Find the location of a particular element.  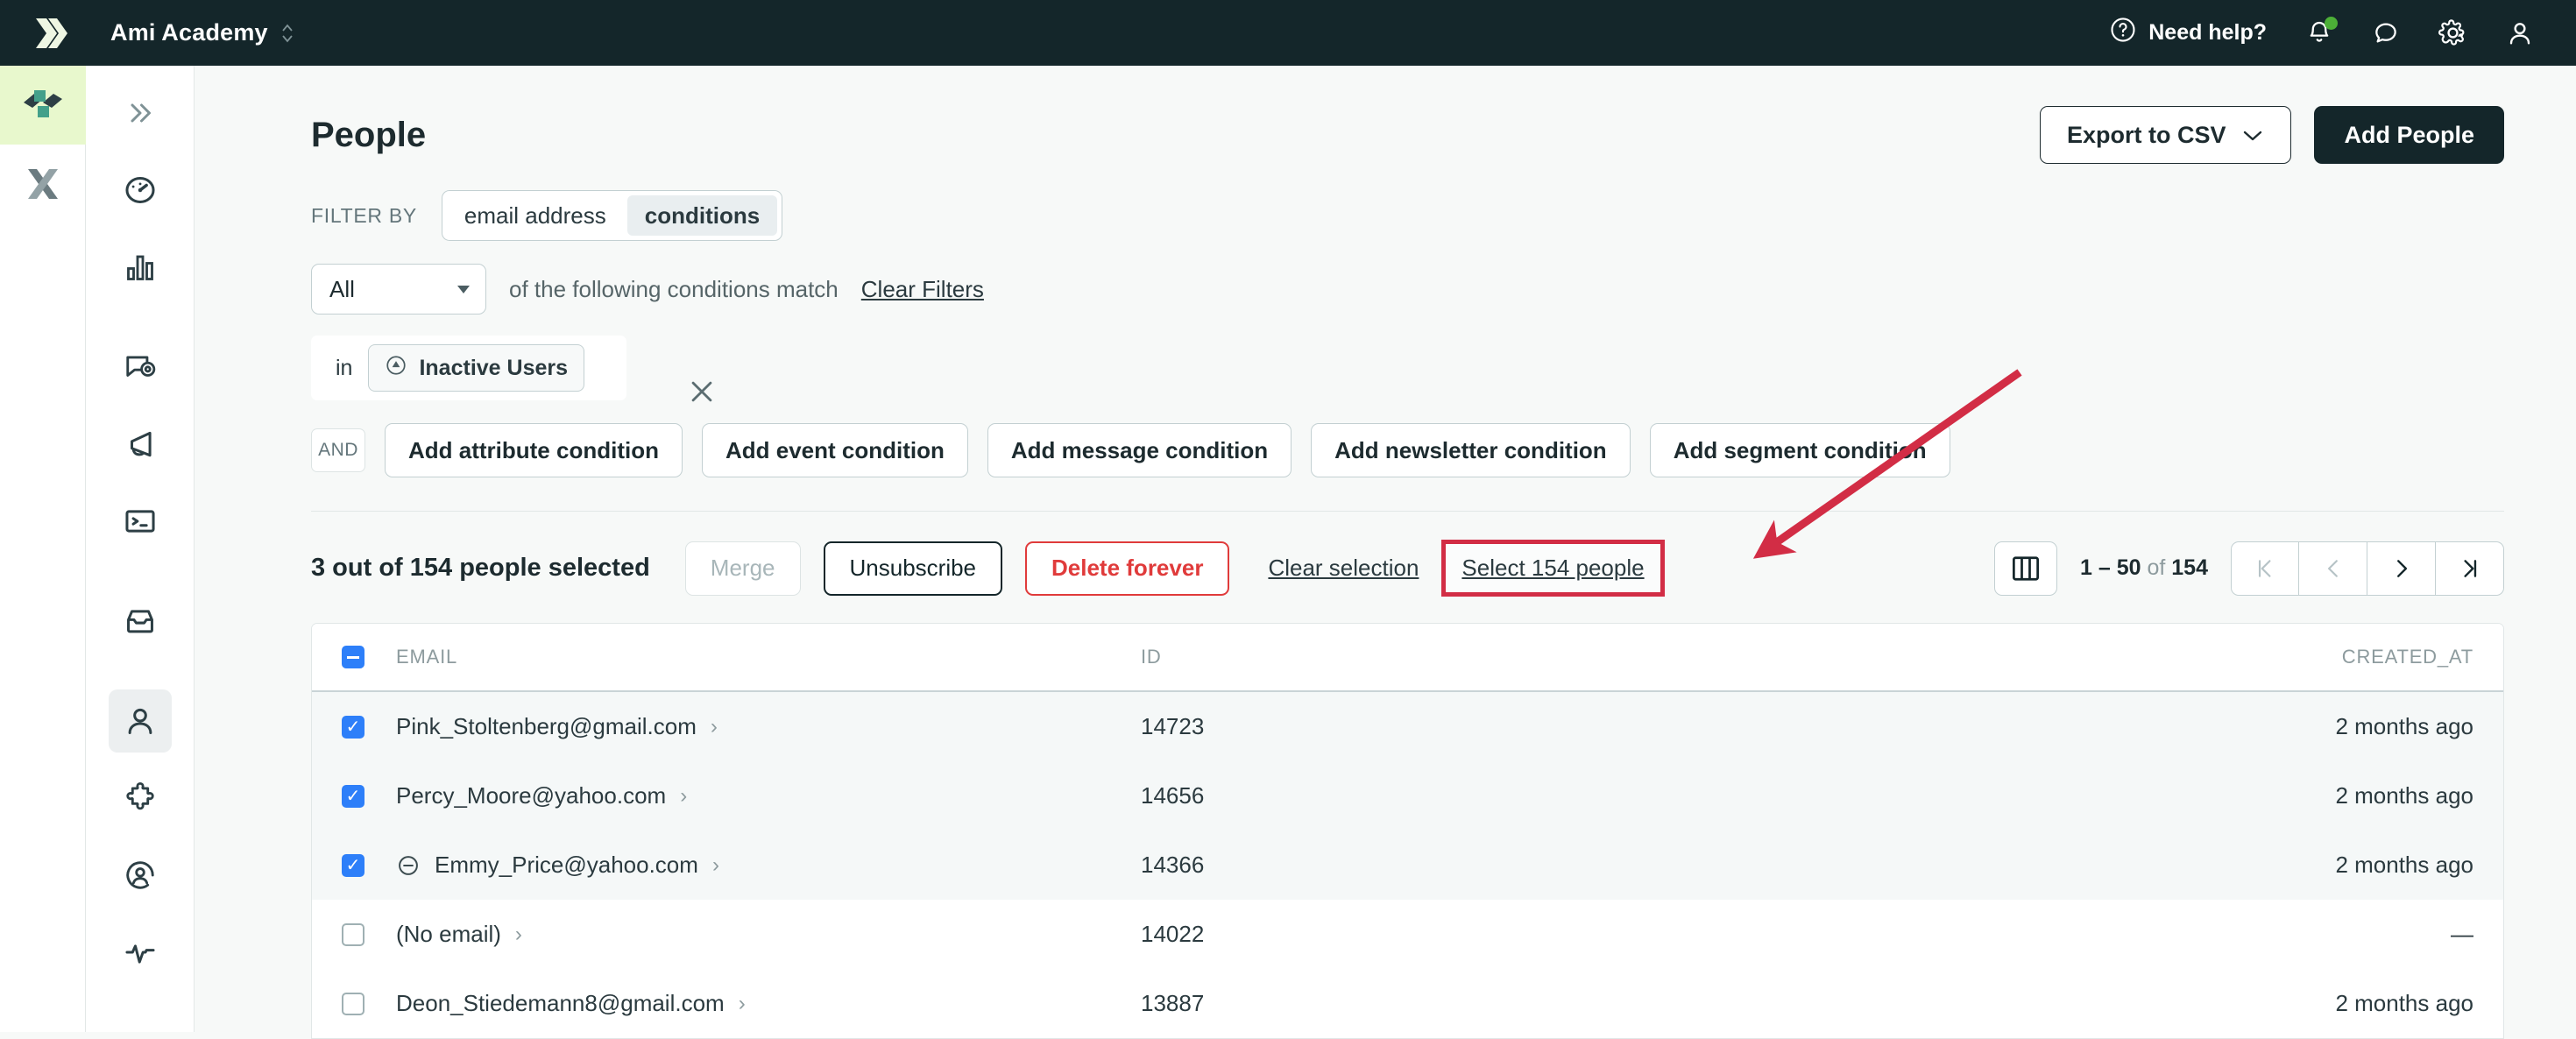

match-description: of the following conditions match is located at coordinates (674, 288).